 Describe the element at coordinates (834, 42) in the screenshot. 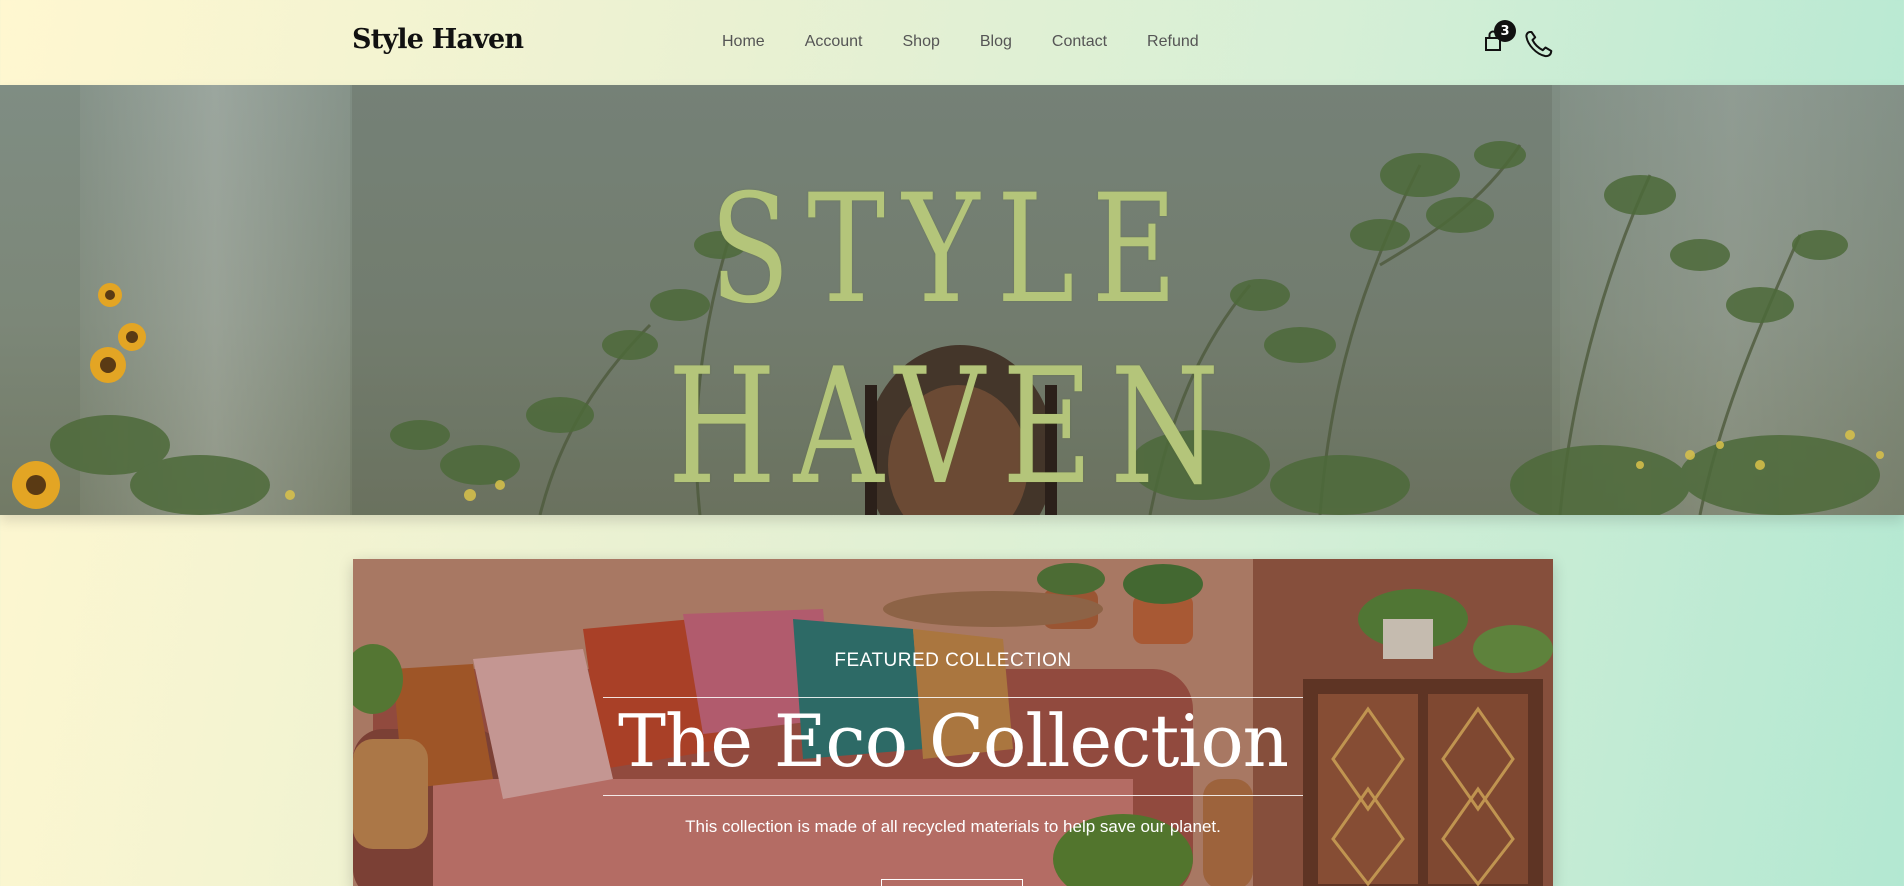

I see `nav-account-link: Account` at that location.